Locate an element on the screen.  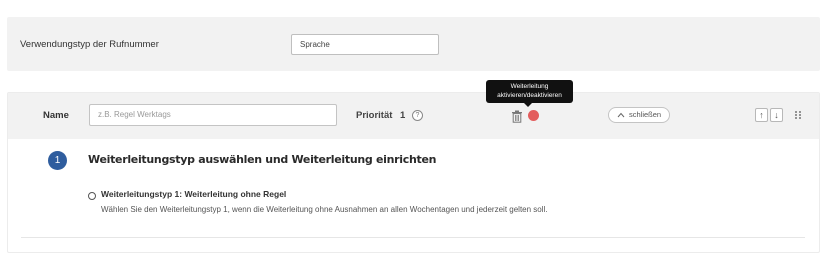
usage-type-input: Sprache is located at coordinates (365, 44).